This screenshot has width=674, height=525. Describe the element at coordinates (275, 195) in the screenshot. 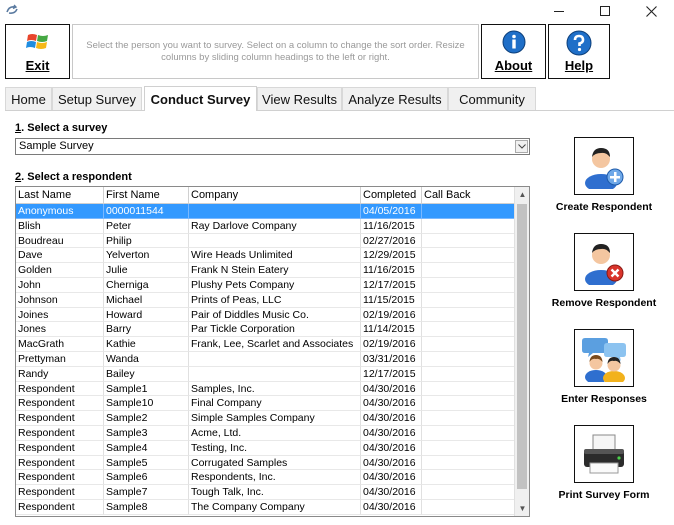

I see `column-header-company: Company` at that location.